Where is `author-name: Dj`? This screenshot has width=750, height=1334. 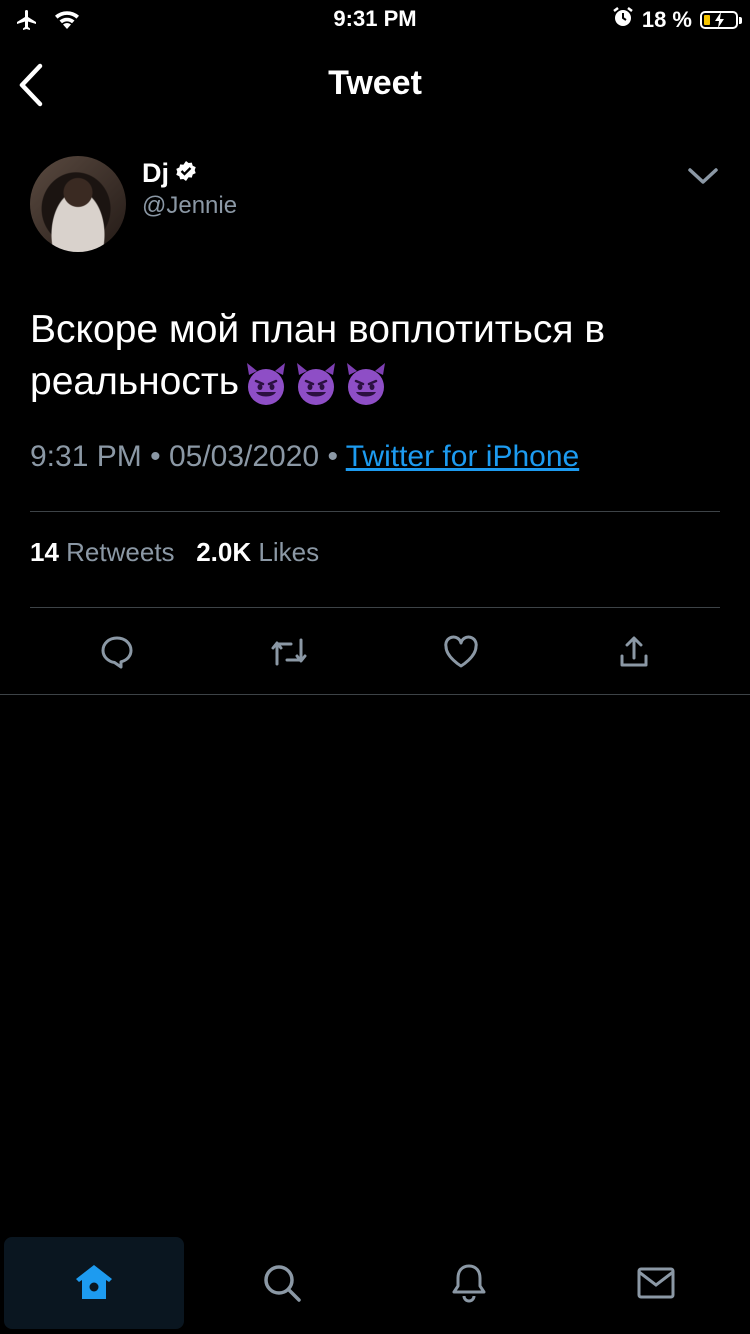 author-name: Dj is located at coordinates (155, 173).